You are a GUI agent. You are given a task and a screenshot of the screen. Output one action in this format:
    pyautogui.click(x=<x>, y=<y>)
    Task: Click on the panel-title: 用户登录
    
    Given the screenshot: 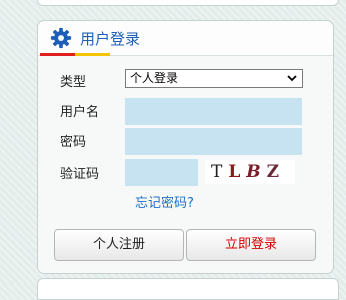 What is the action you would take?
    pyautogui.click(x=110, y=39)
    